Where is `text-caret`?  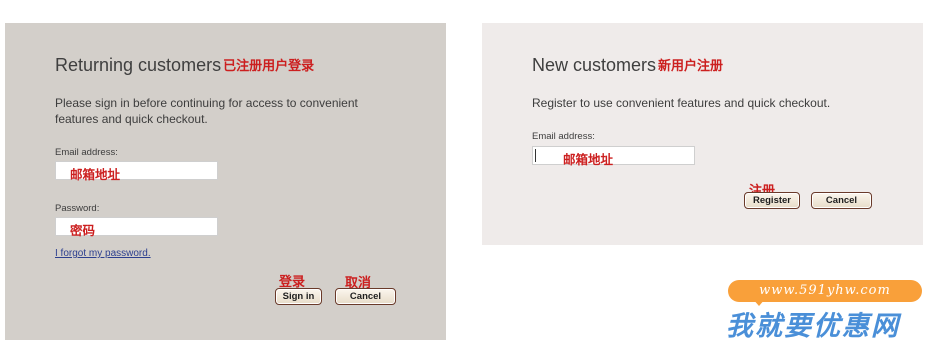
text-caret is located at coordinates (535, 155).